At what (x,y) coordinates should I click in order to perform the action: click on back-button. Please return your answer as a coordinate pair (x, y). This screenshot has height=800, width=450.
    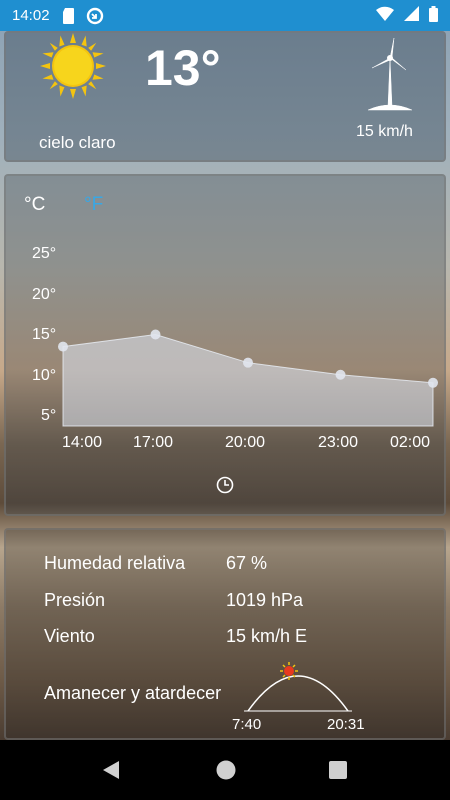
    Looking at the image, I should click on (111, 772).